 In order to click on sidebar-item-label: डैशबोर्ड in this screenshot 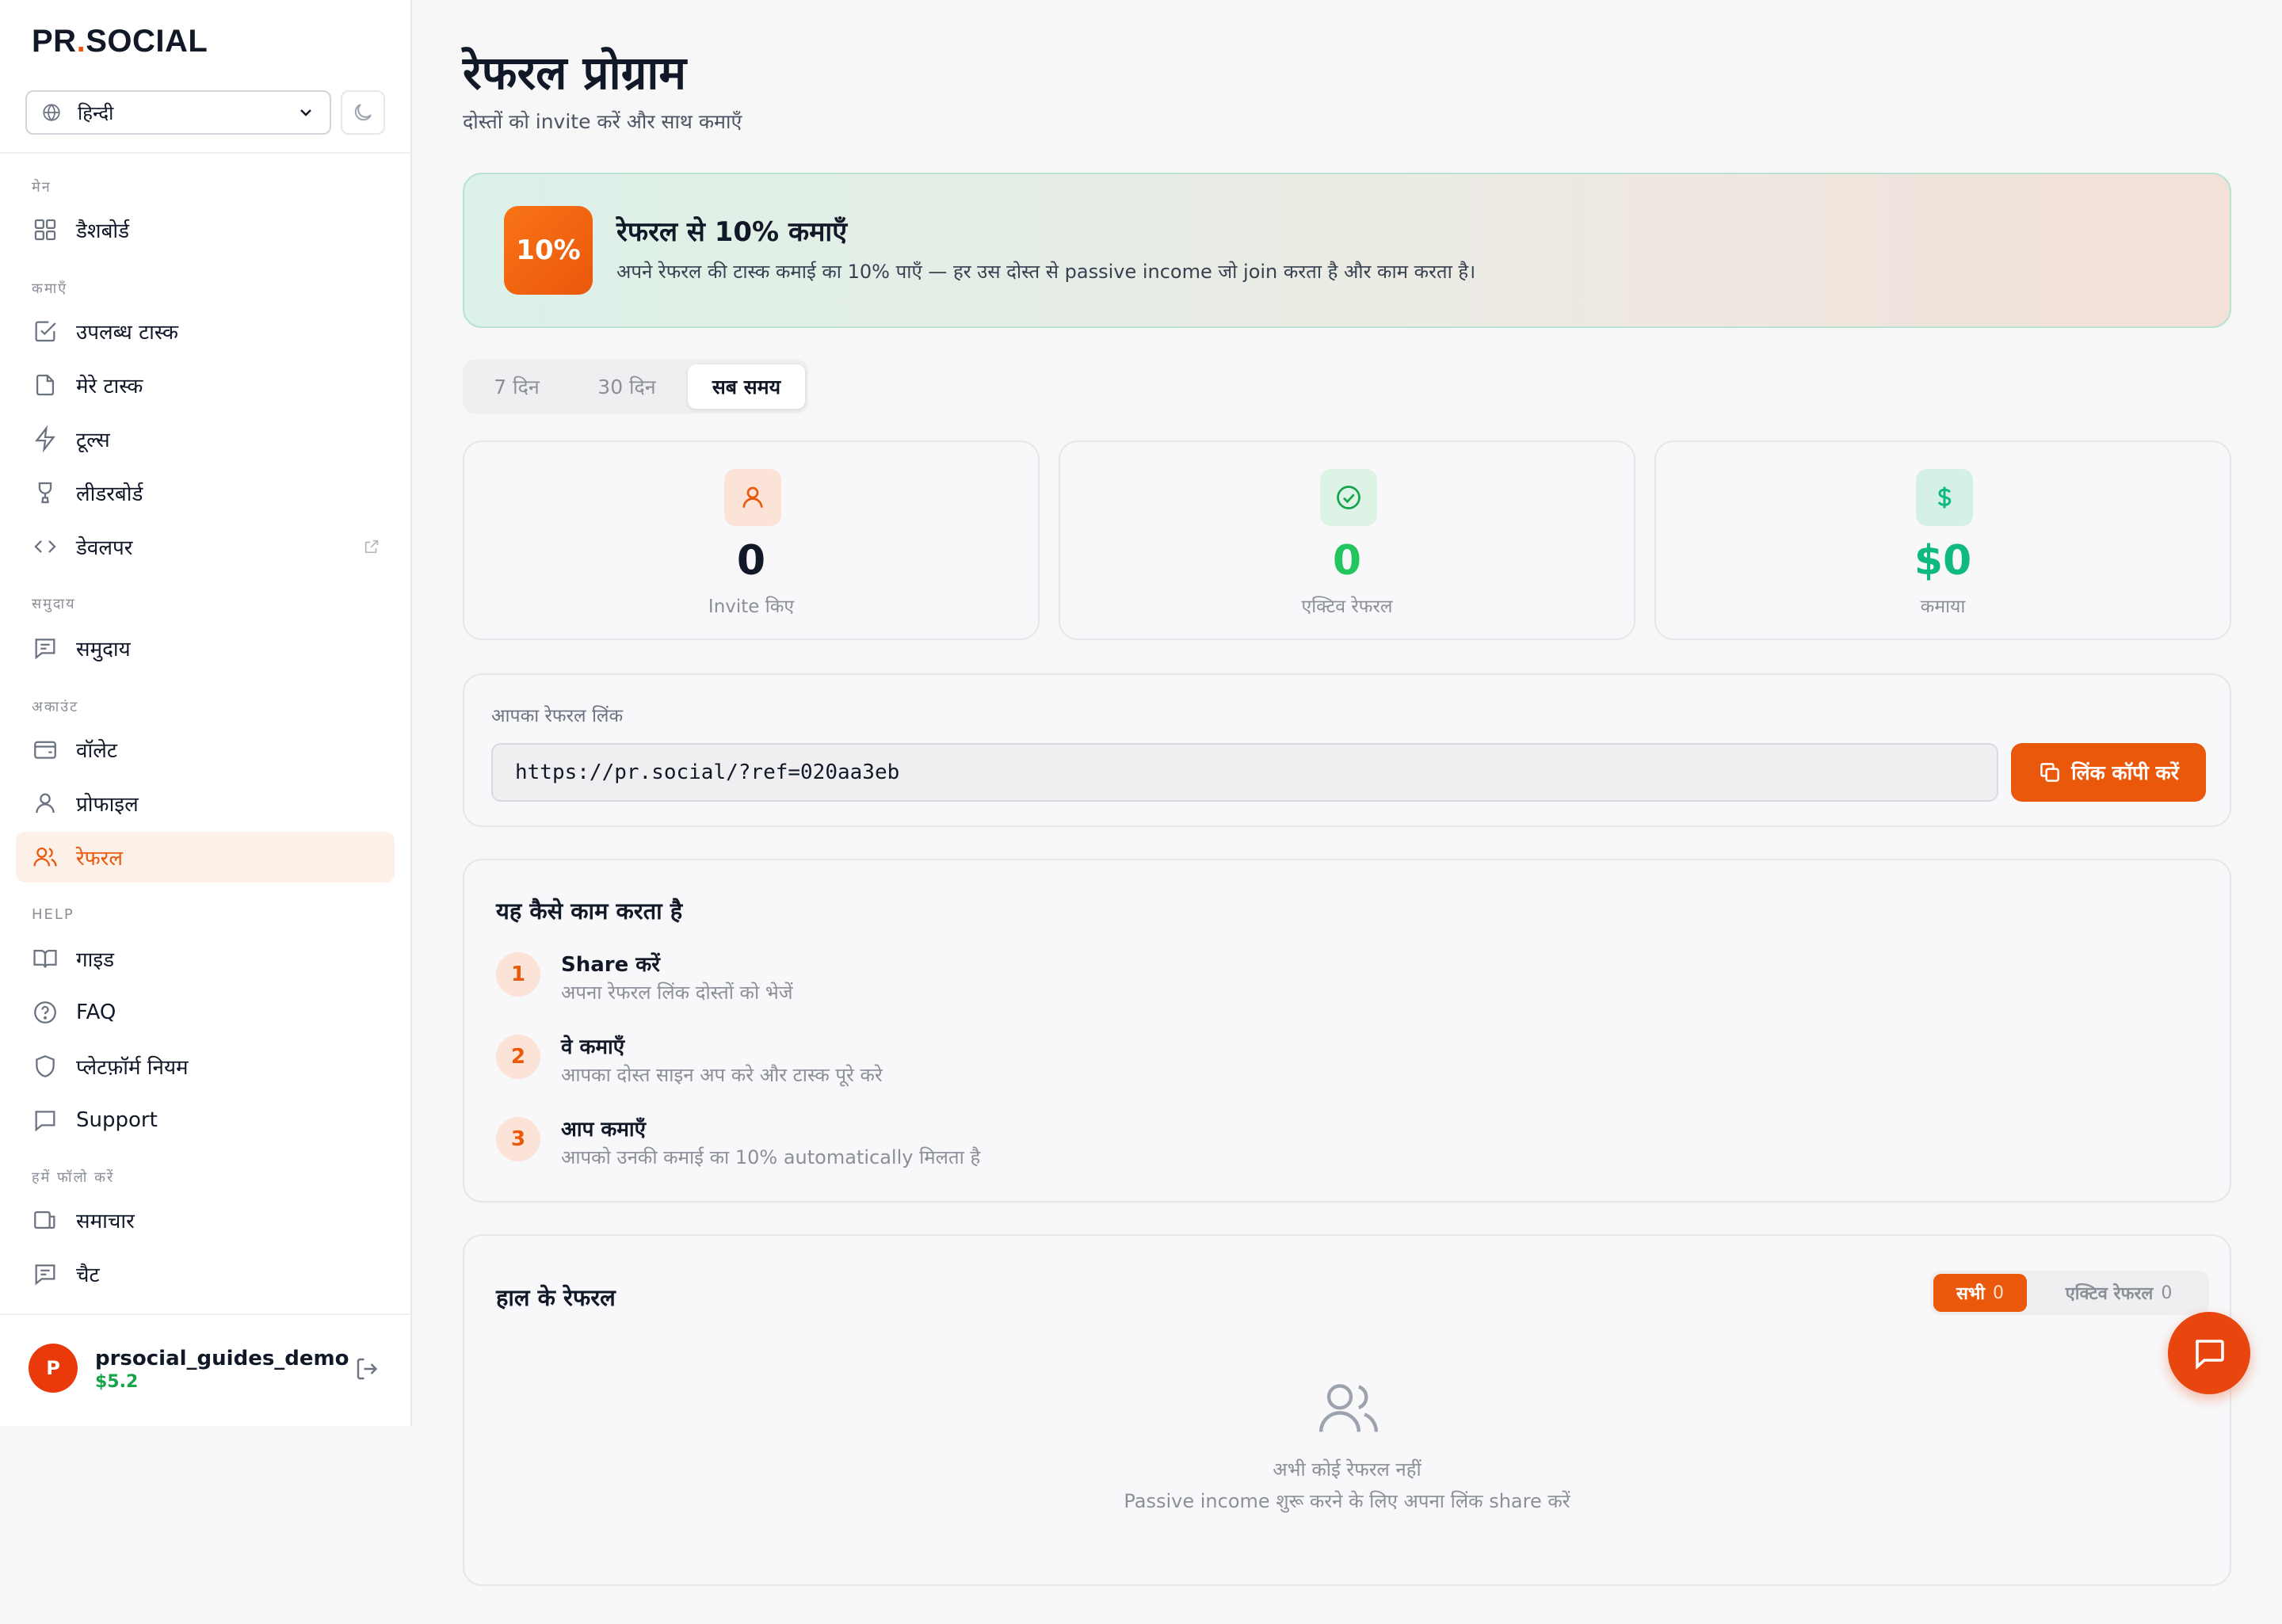, I will do `click(103, 231)`.